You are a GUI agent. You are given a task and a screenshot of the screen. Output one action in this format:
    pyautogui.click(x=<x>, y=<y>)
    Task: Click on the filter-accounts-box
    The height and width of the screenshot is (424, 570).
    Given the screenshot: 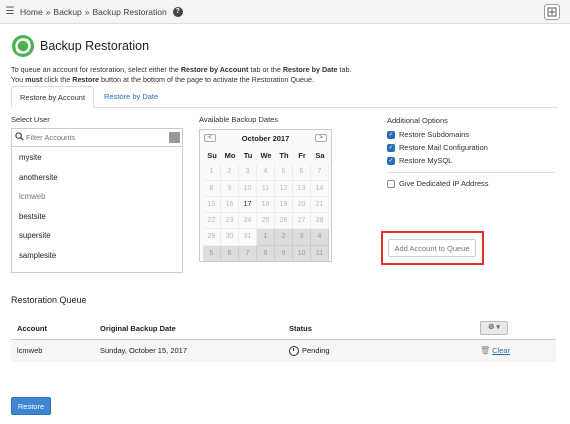 What is the action you would take?
    pyautogui.click(x=97, y=137)
    